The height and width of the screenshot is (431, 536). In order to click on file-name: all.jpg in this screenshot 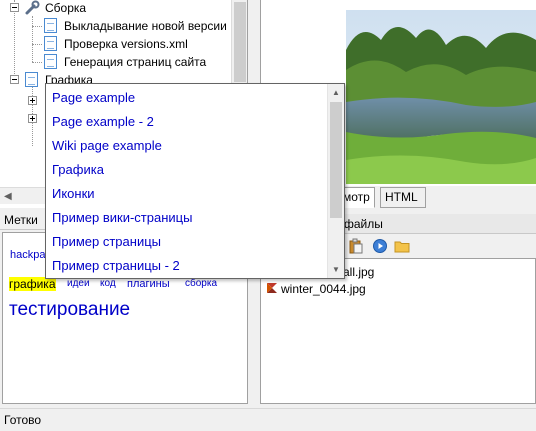, I will do `click(359, 272)`.